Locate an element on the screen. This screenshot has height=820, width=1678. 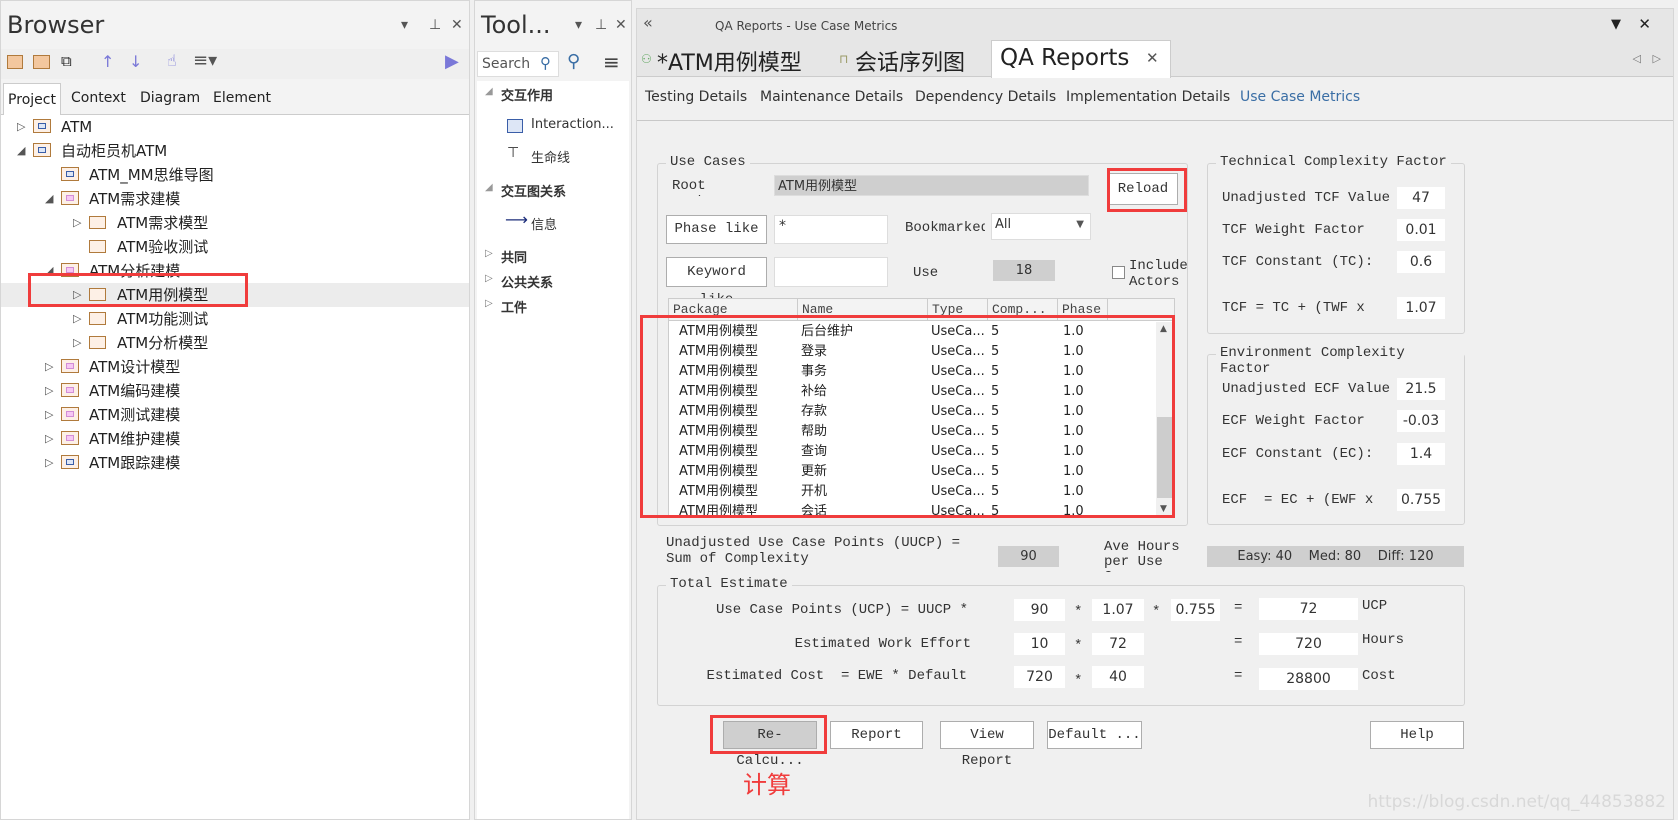
view-icon is located at coordinates (70, 414).